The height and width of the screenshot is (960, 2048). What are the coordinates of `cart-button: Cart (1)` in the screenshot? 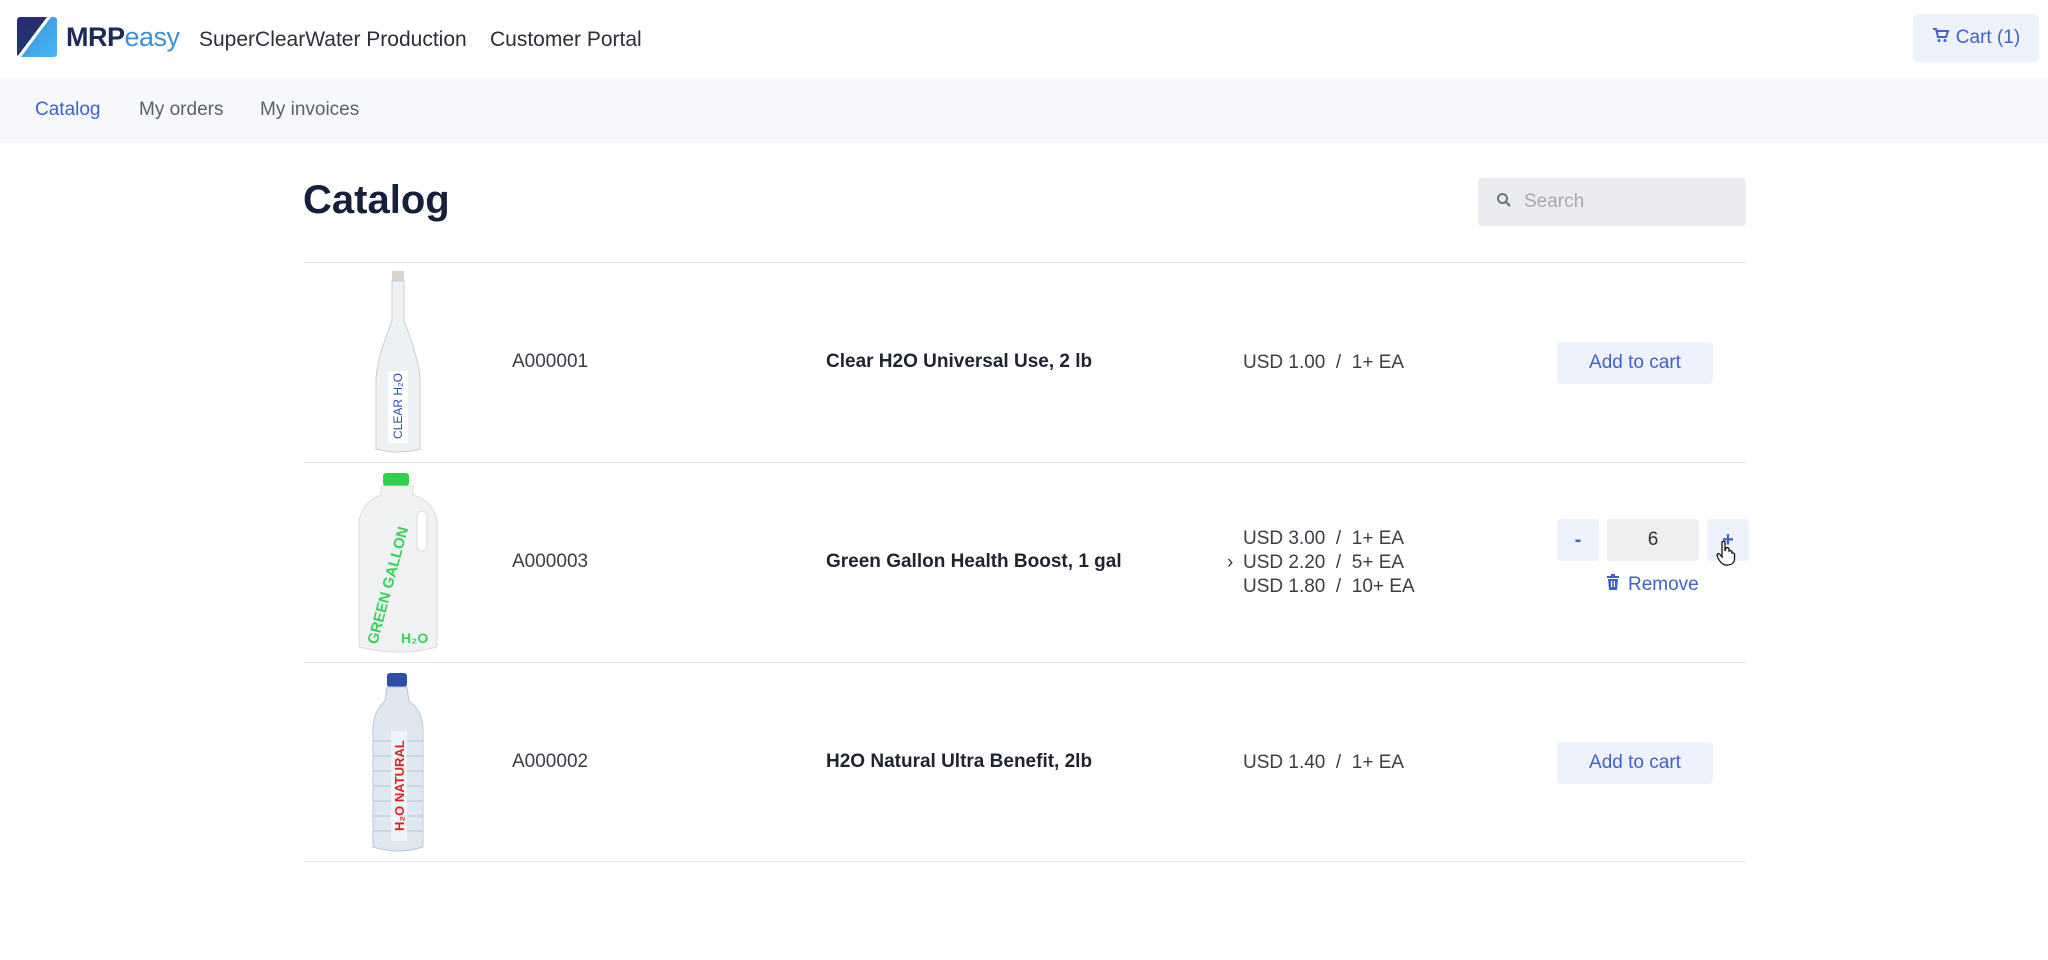 It's located at (1976, 38).